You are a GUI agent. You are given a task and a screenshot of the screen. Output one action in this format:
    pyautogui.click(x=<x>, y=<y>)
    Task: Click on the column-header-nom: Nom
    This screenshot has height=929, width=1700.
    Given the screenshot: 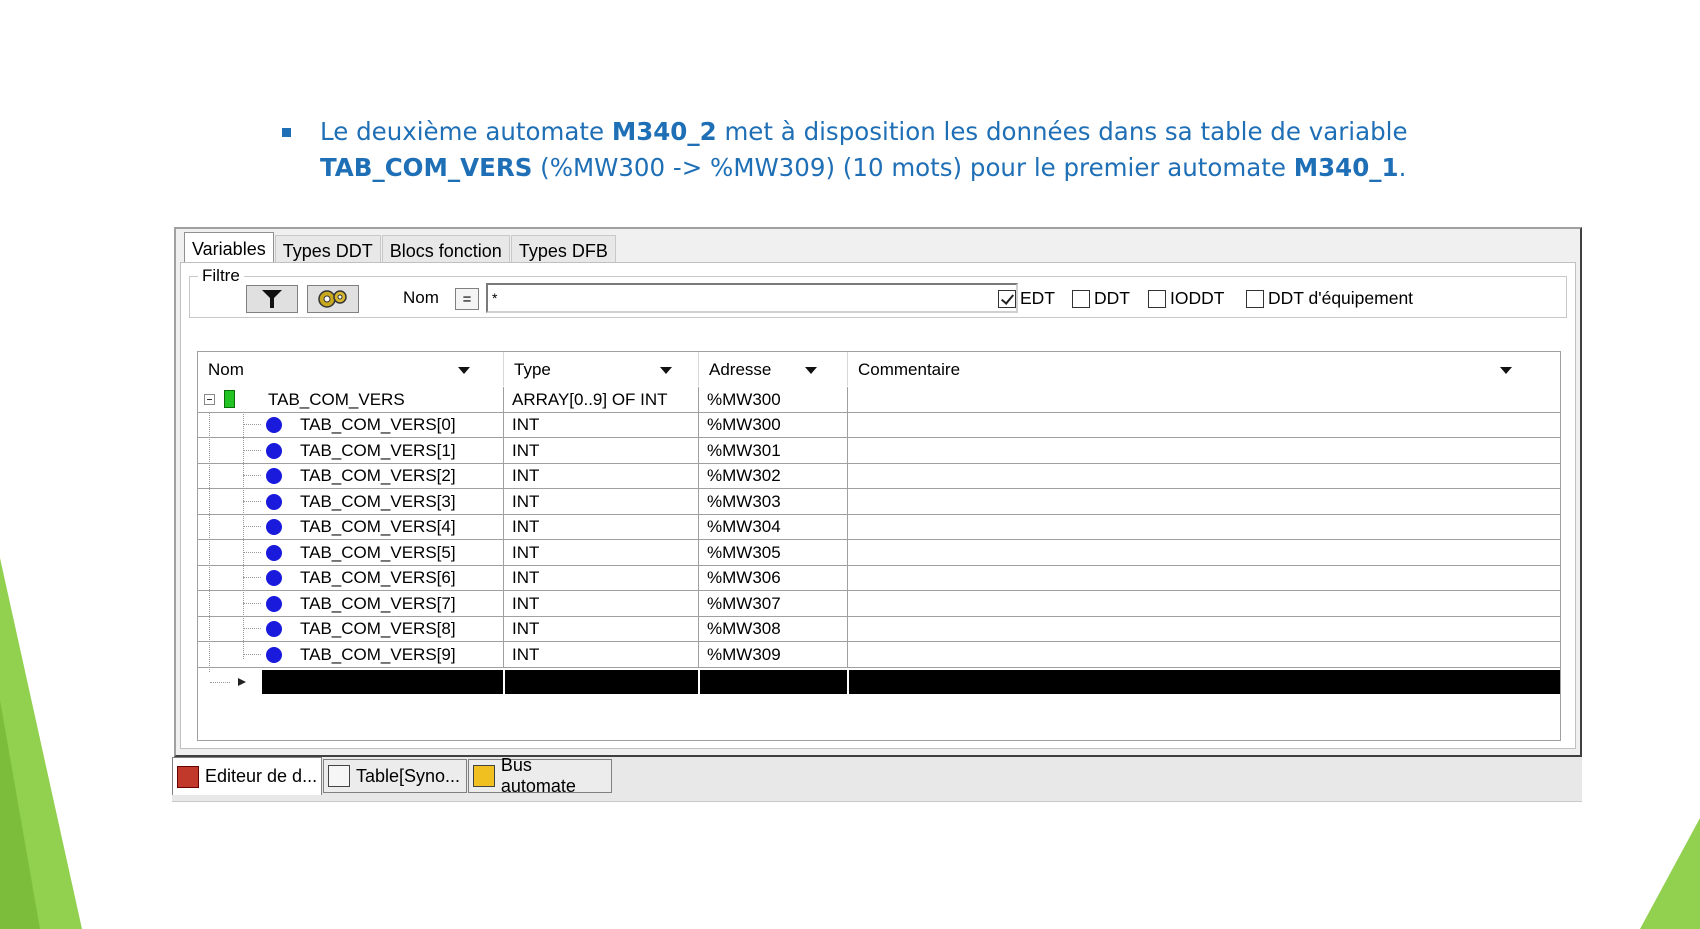 What is the action you would take?
    pyautogui.click(x=351, y=369)
    